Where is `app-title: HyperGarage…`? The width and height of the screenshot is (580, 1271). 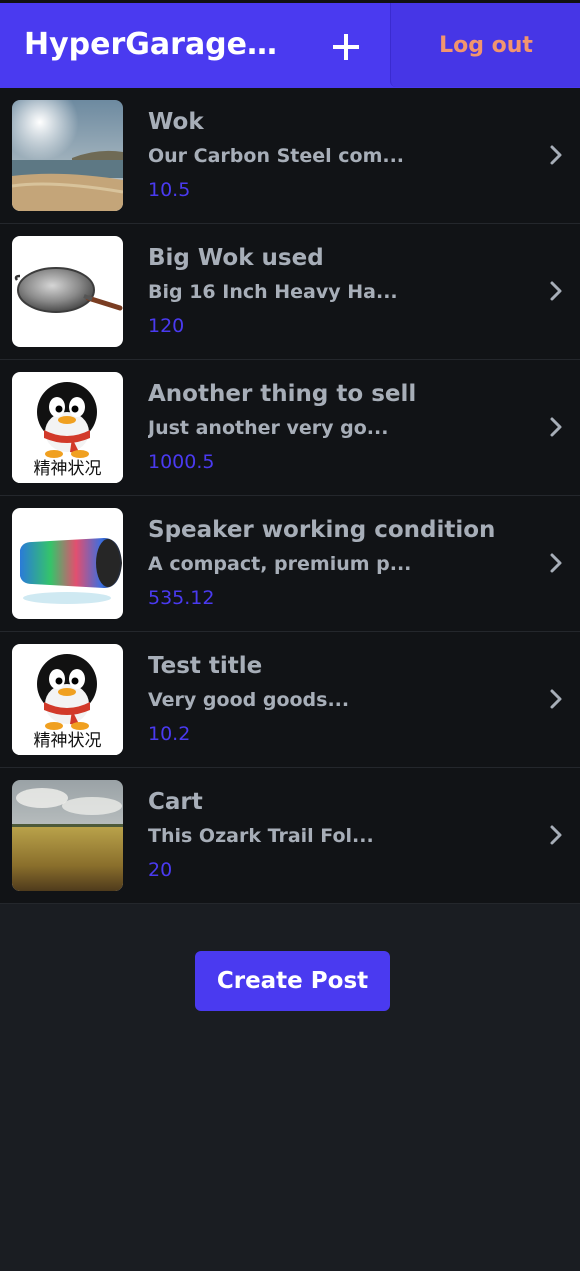 app-title: HyperGarage… is located at coordinates (151, 44).